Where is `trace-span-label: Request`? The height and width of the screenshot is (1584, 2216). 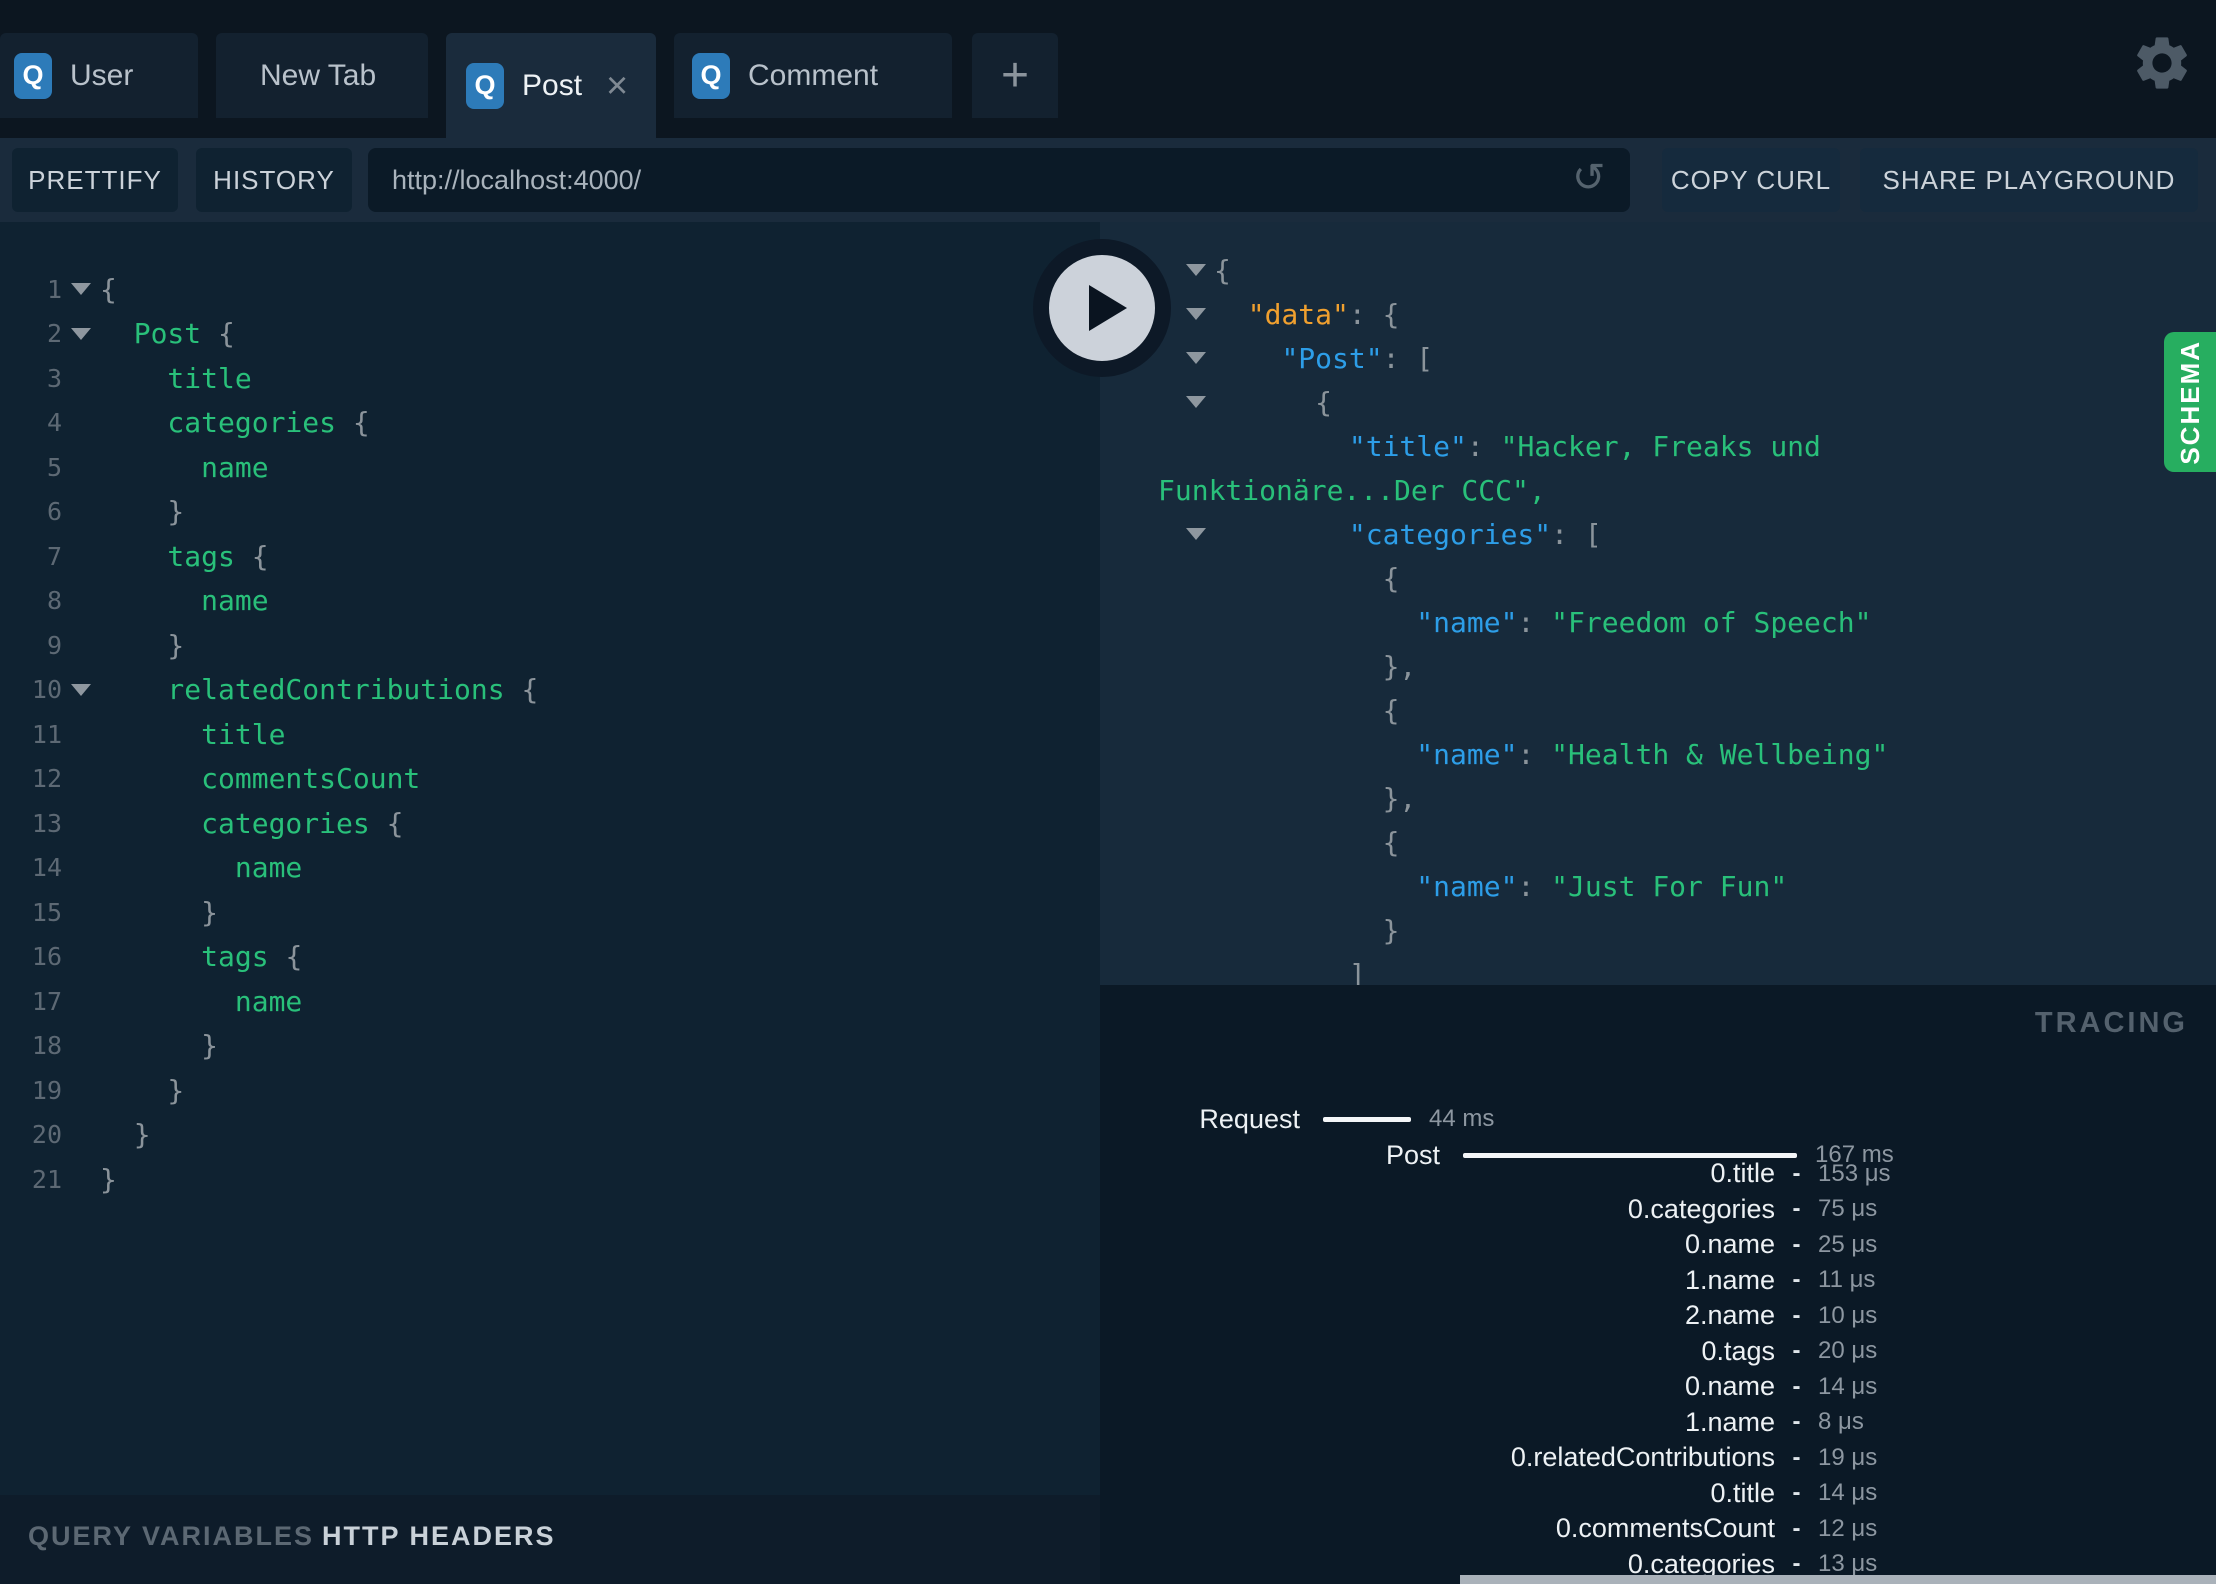
trace-span-label: Request is located at coordinates (1249, 1119).